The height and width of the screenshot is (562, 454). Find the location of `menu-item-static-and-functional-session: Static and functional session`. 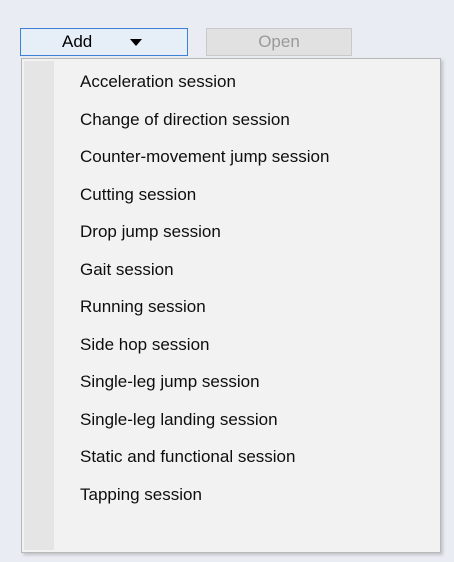

menu-item-static-and-functional-session: Static and functional session is located at coordinates (231, 457).